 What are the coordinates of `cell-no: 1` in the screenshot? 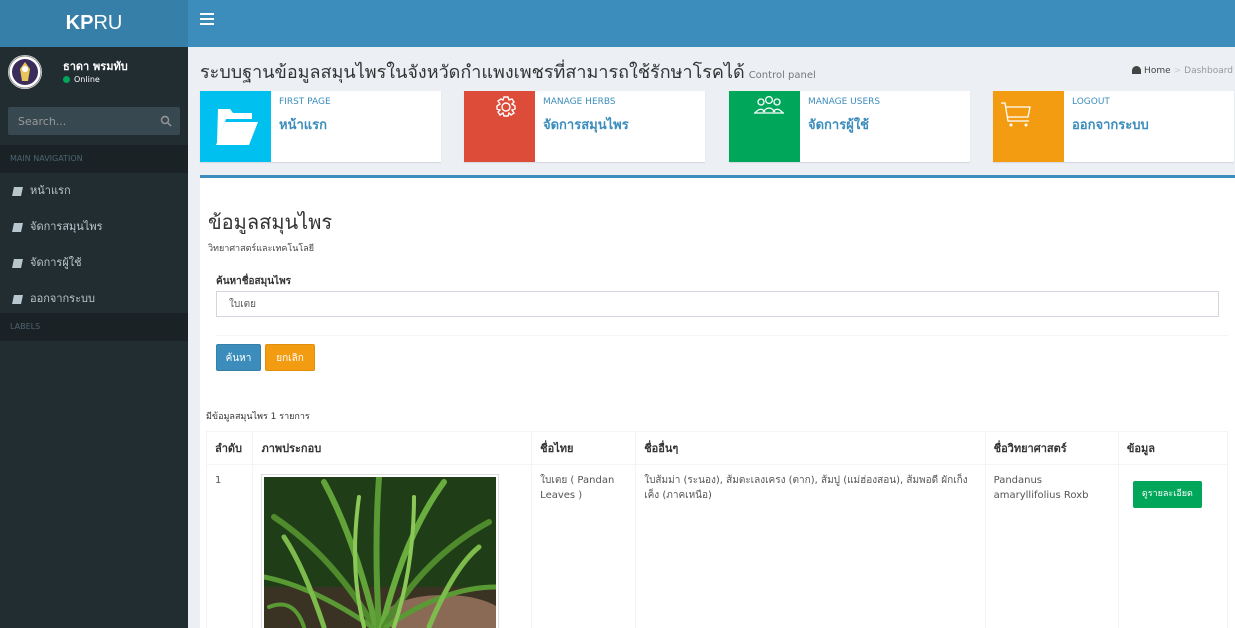 It's located at (229, 546).